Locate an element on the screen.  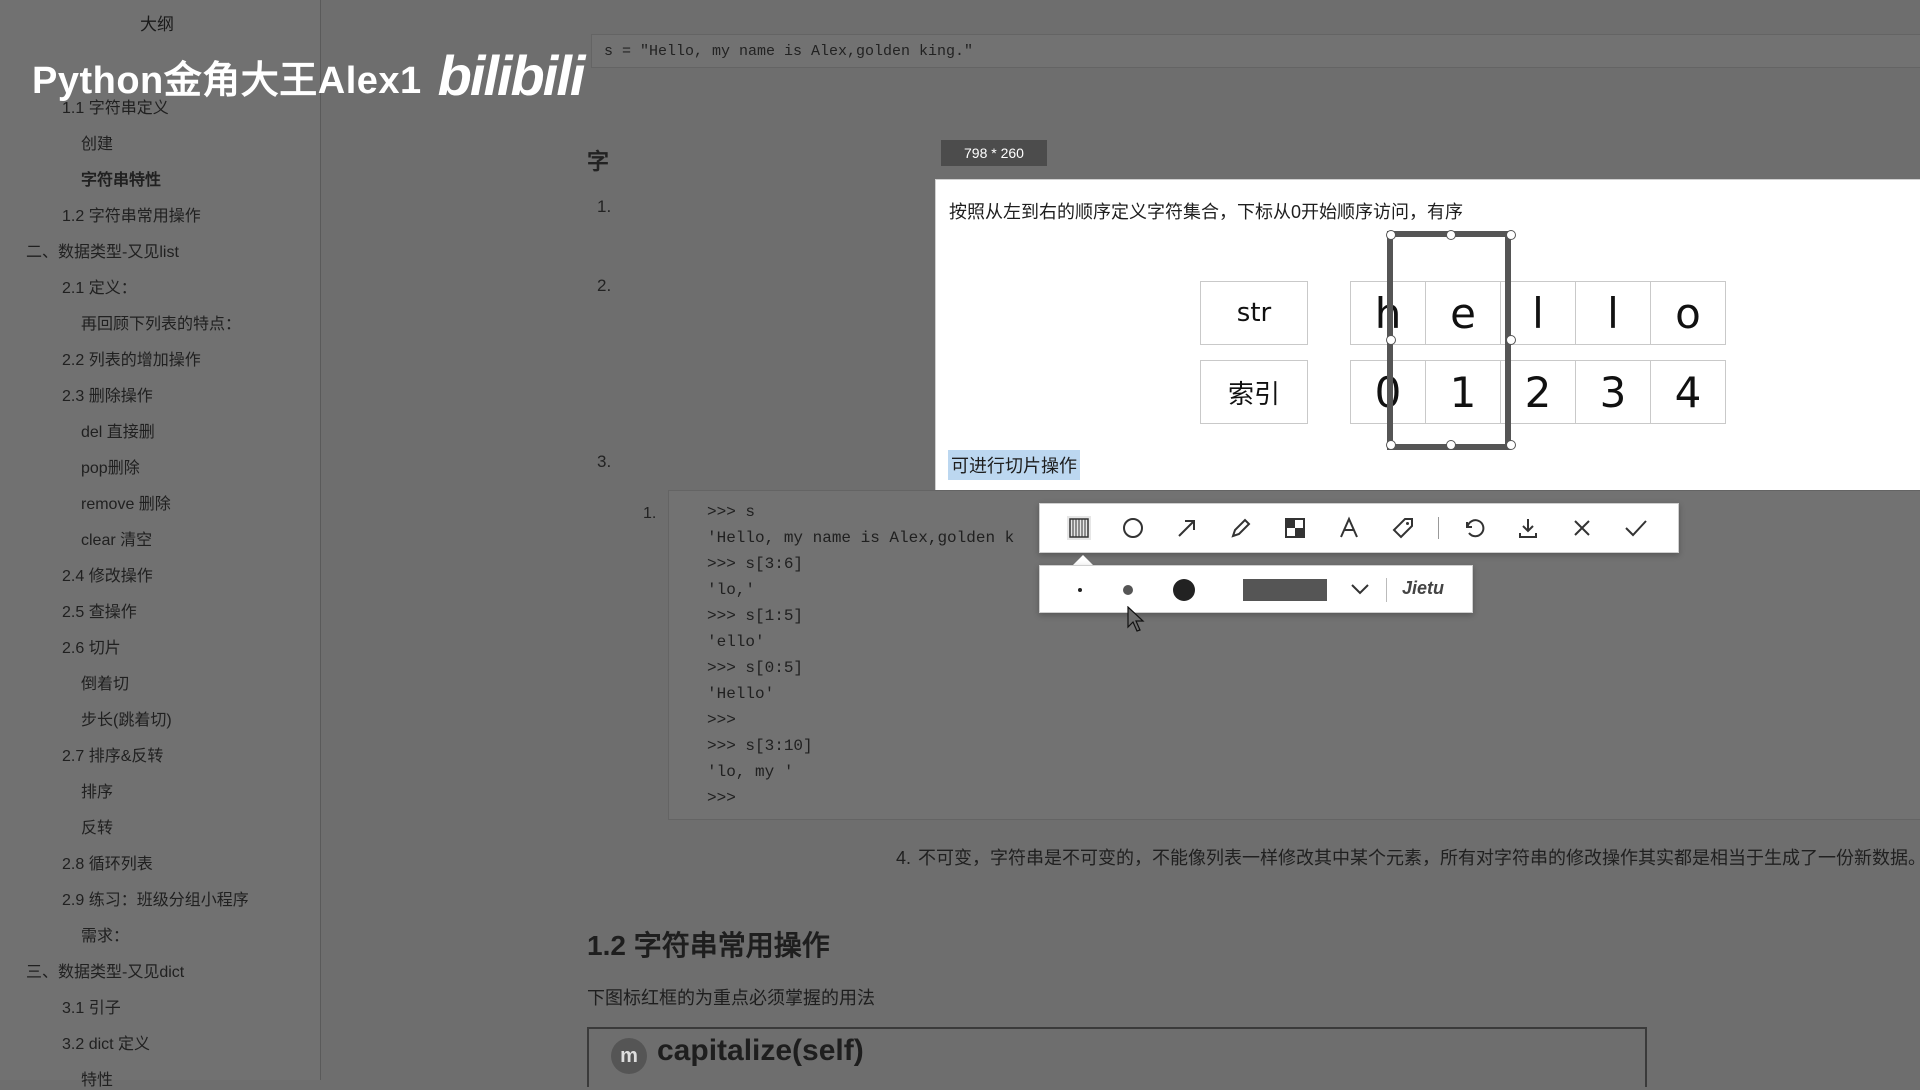
list-number-1: 1. is located at coordinates (604, 206).